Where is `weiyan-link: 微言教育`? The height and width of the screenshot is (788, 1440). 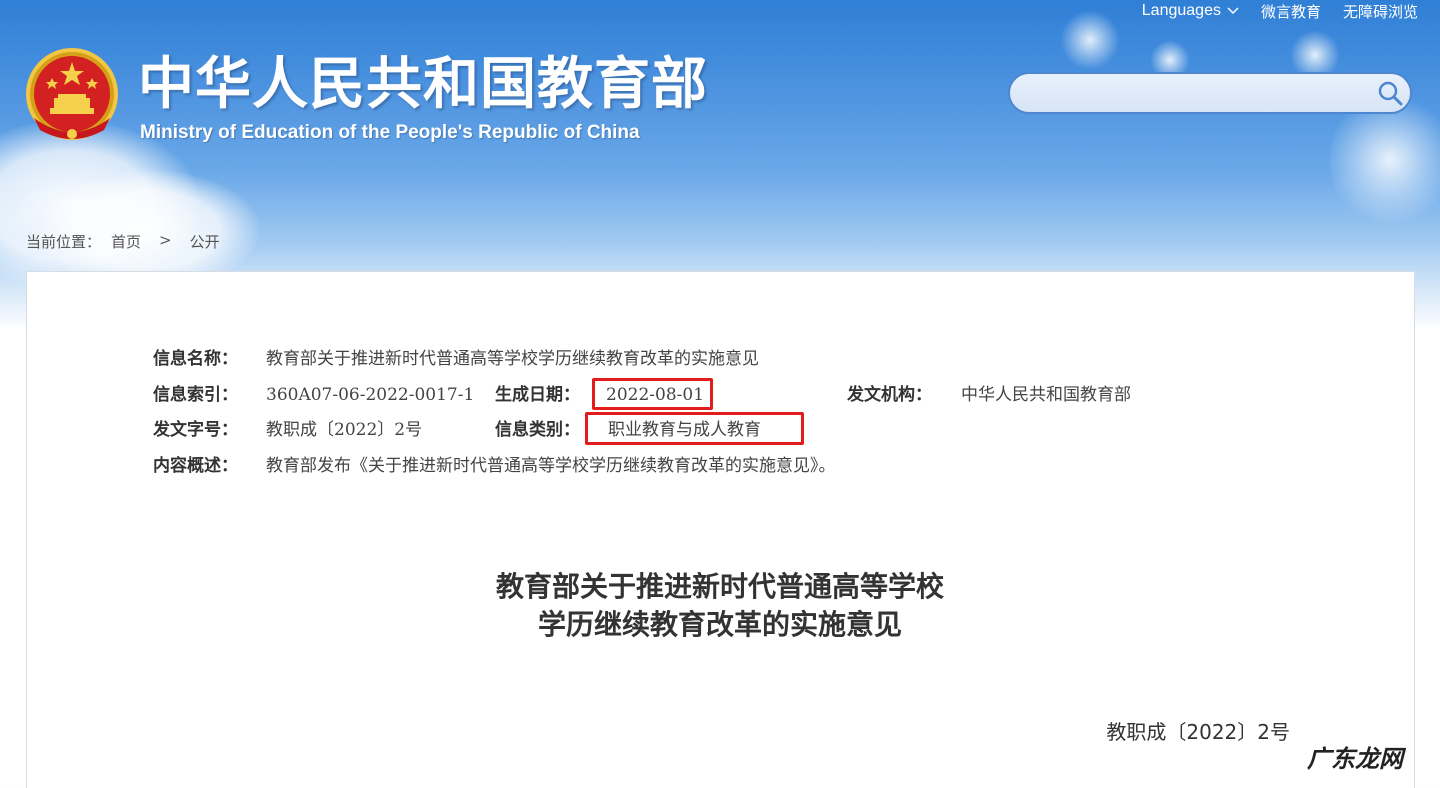 weiyan-link: 微言教育 is located at coordinates (1291, 11).